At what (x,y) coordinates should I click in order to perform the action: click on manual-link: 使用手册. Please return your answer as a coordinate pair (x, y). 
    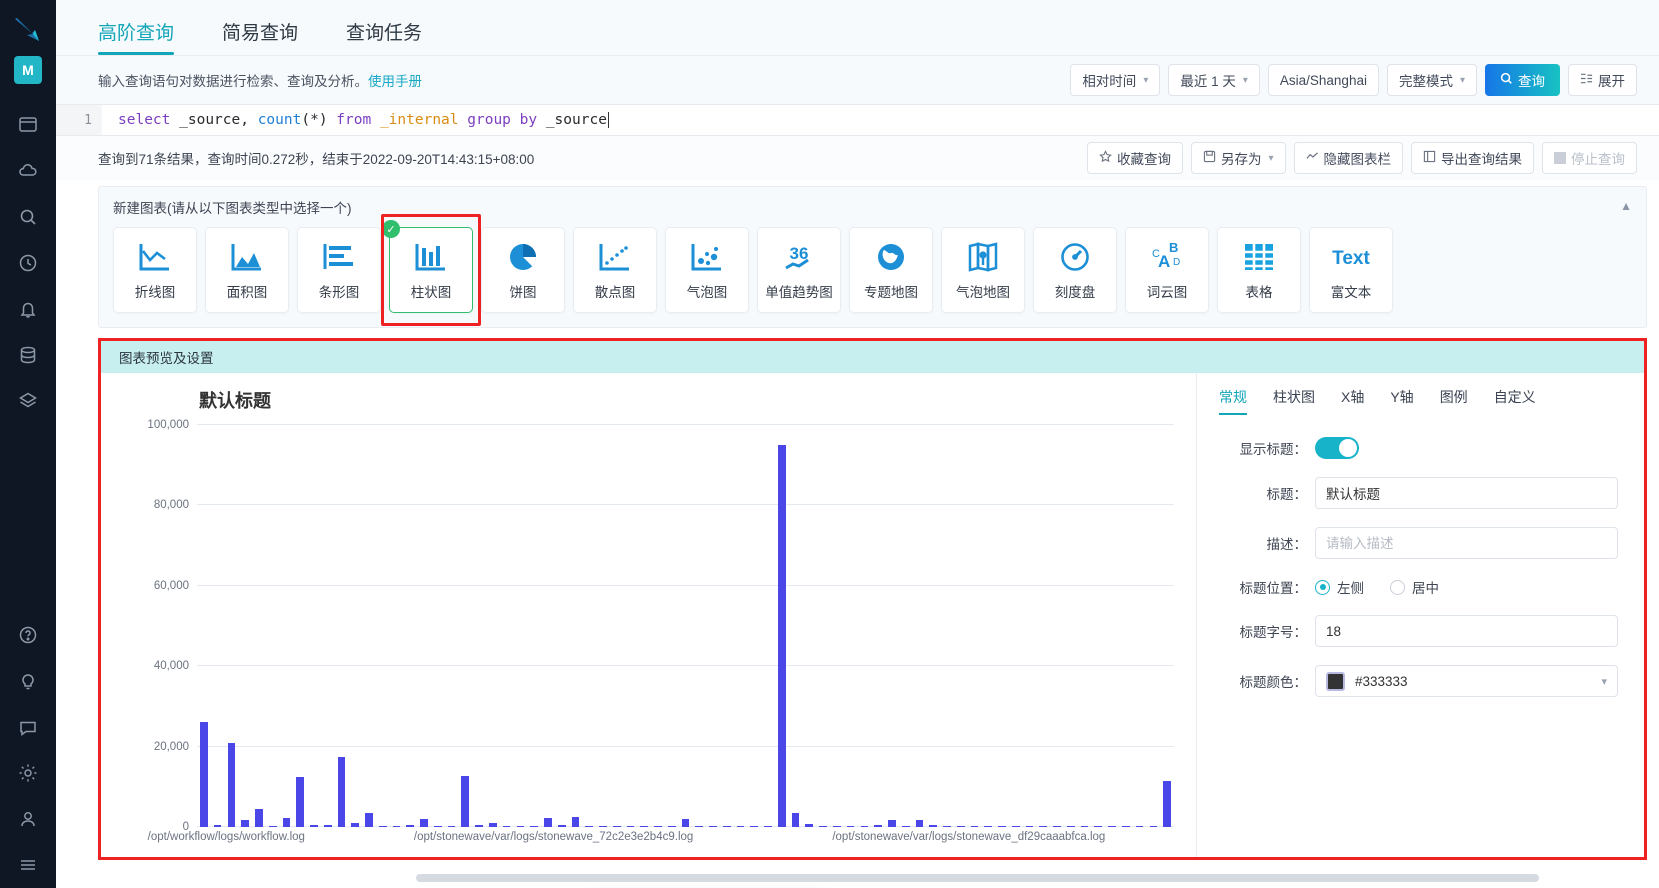
    Looking at the image, I should click on (395, 81).